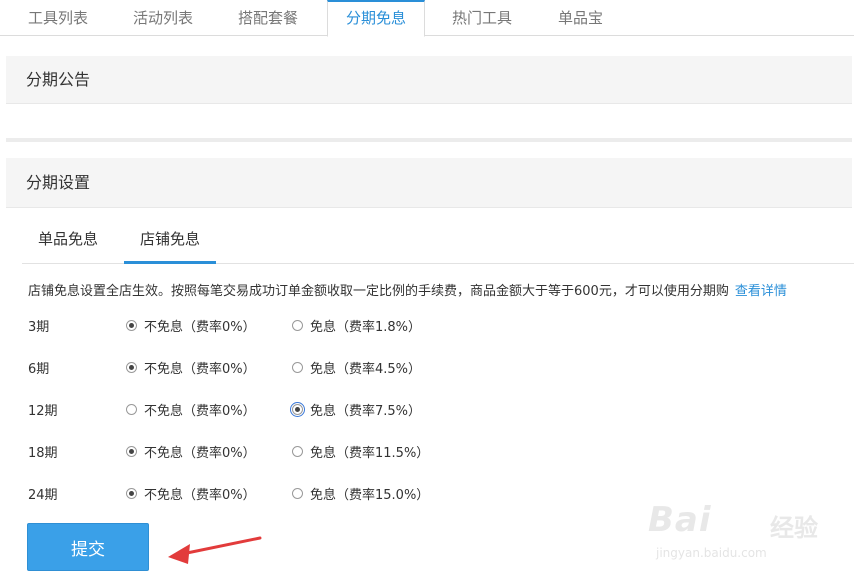  What do you see at coordinates (39, 369) in the screenshot?
I see `period-label: 6期` at bounding box center [39, 369].